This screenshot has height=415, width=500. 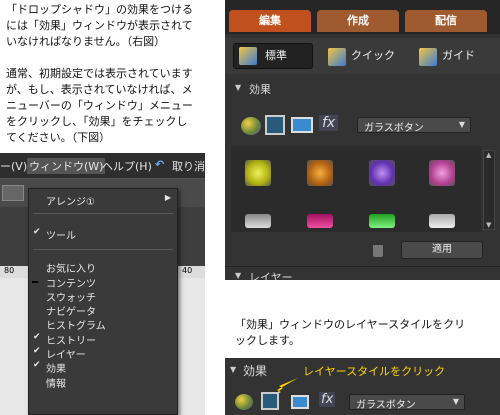 What do you see at coordinates (458, 56) in the screenshot?
I see `mode-guided-button: ガイド` at bounding box center [458, 56].